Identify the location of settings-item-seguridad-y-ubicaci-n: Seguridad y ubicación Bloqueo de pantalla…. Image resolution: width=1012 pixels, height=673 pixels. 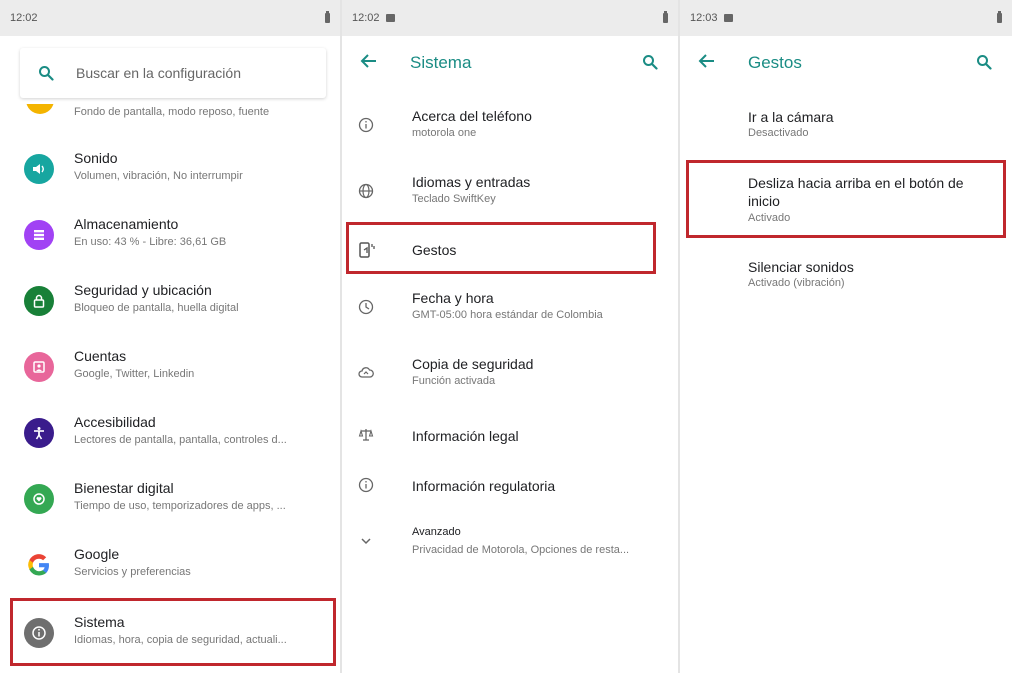
(170, 301).